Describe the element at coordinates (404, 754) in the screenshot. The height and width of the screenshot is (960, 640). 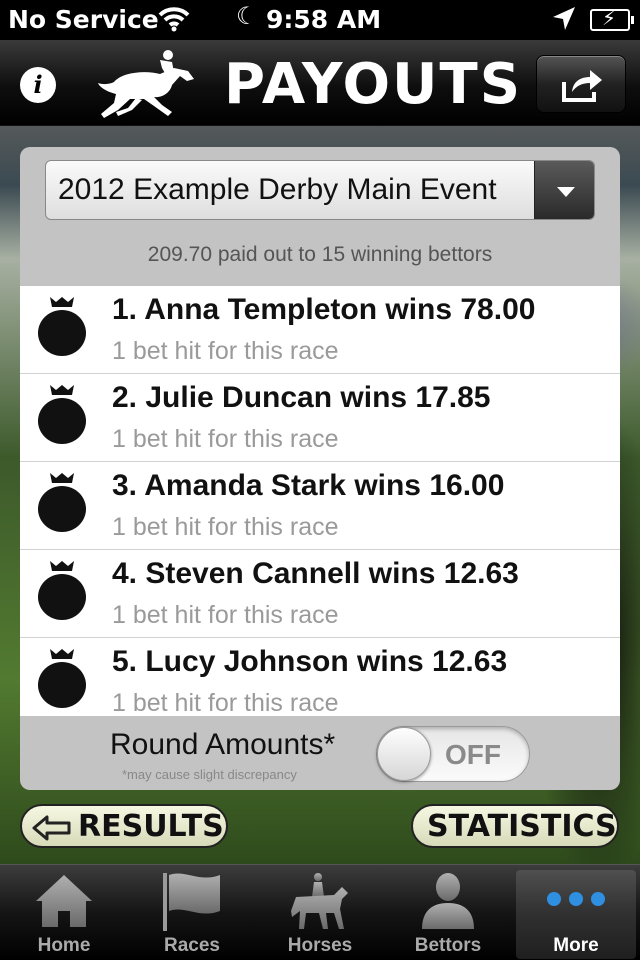
I see `toggle-knob` at that location.